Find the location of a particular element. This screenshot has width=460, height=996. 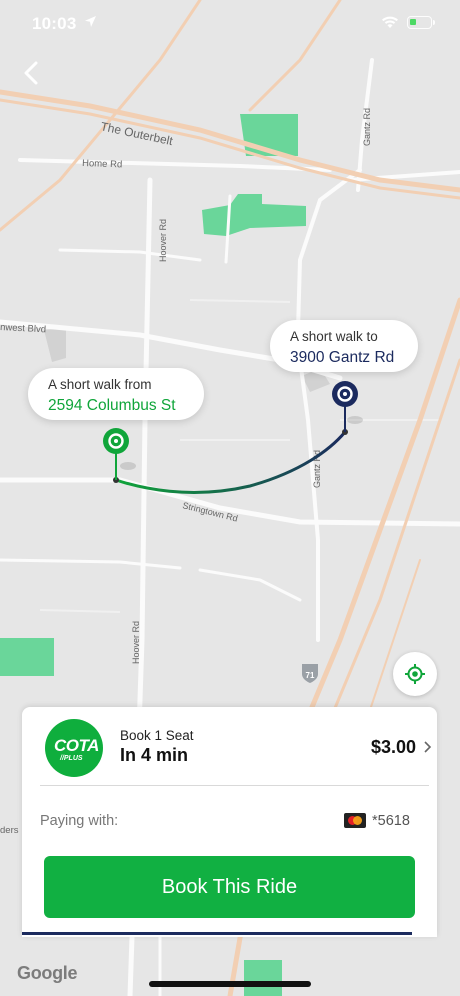

road-label-hoover-rd-north: Hoover Rd is located at coordinates (163, 240).